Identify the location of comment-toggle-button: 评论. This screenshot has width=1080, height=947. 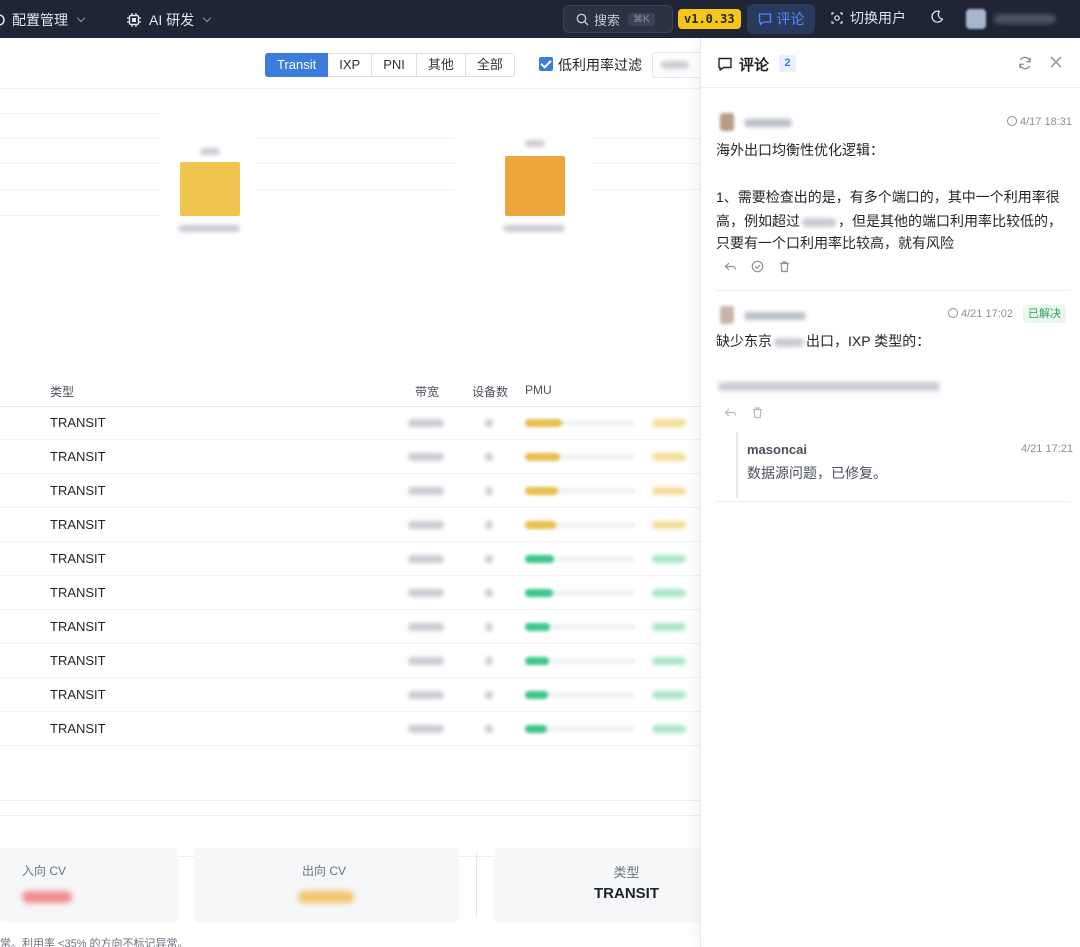
(781, 19).